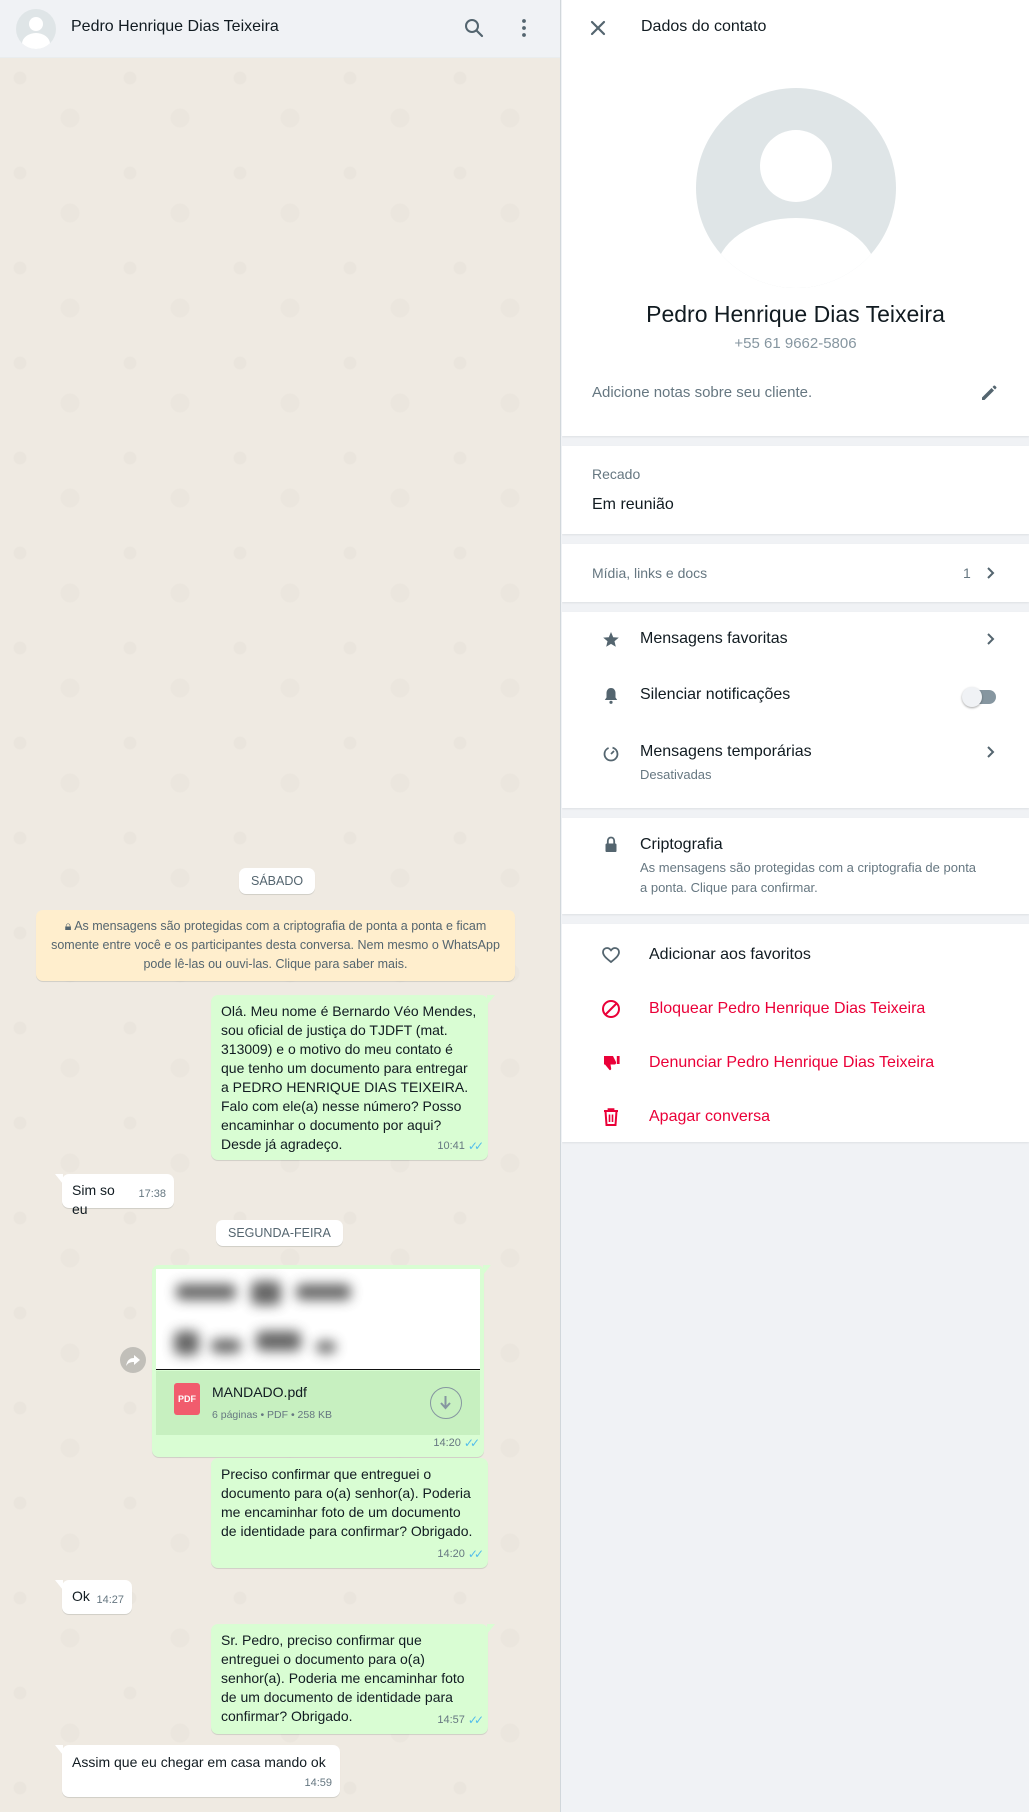  I want to click on message-meta: 10:41 ✓✓, so click(460, 1146).